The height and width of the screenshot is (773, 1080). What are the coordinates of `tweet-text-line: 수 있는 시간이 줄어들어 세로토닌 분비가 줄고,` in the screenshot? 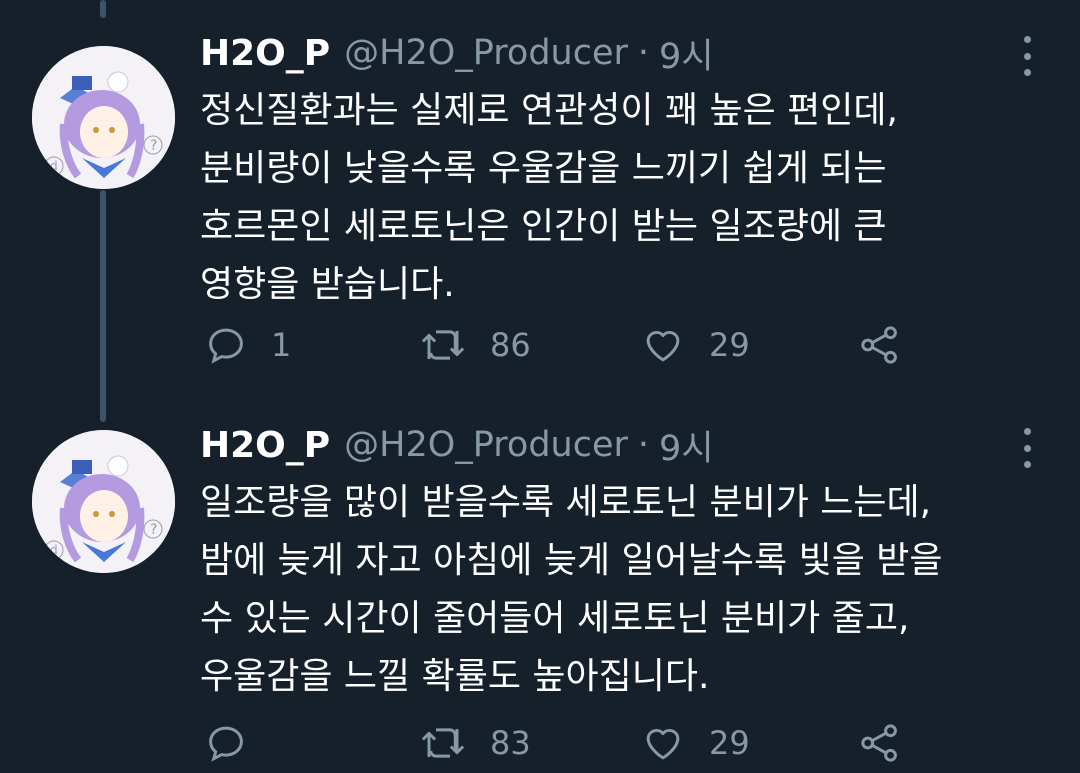 It's located at (555, 618).